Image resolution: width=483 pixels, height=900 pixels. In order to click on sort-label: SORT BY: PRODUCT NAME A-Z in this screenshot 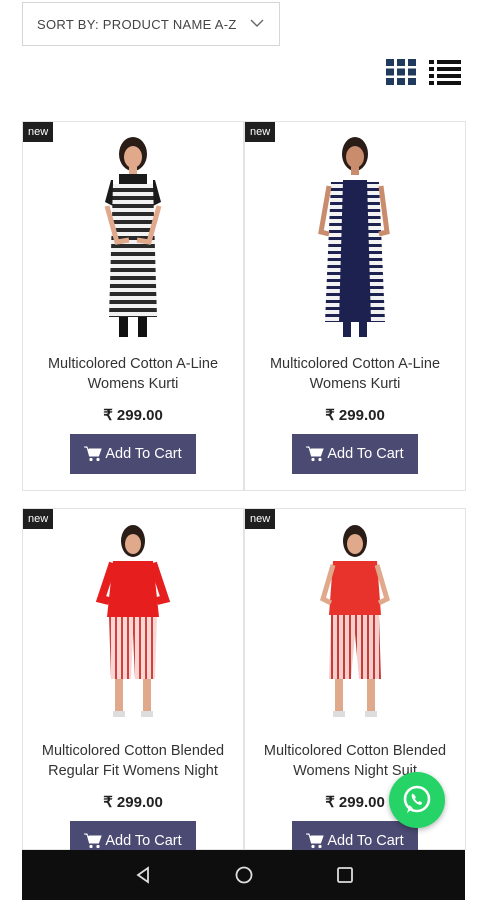, I will do `click(137, 24)`.